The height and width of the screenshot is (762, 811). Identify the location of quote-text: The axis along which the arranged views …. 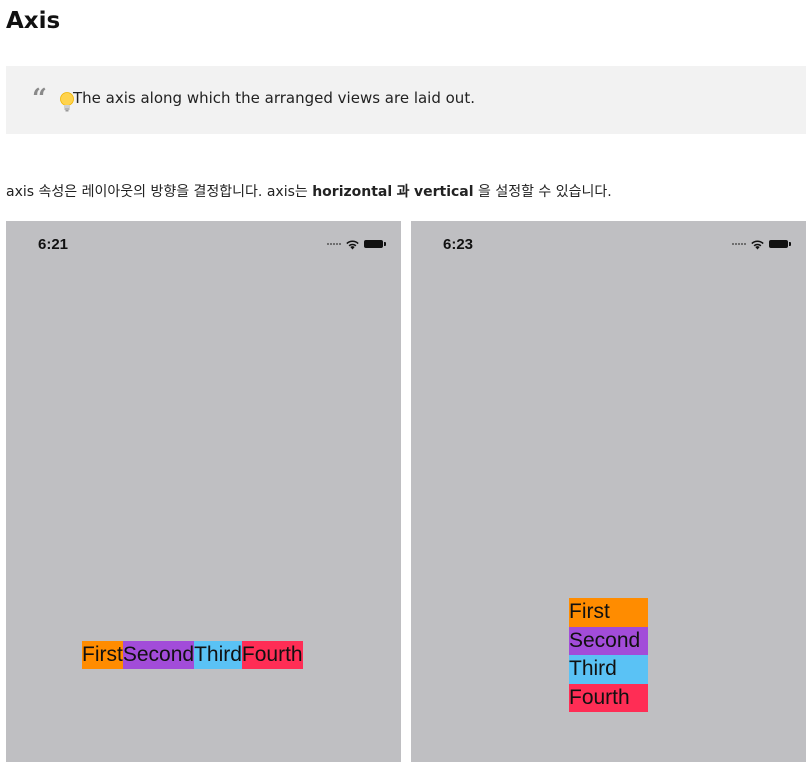
(274, 98).